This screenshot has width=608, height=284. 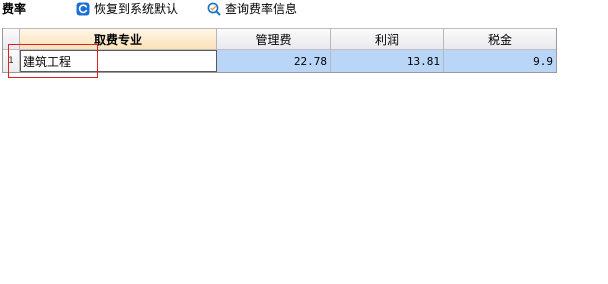 What do you see at coordinates (500, 39) in the screenshot?
I see `header-tax: 税金` at bounding box center [500, 39].